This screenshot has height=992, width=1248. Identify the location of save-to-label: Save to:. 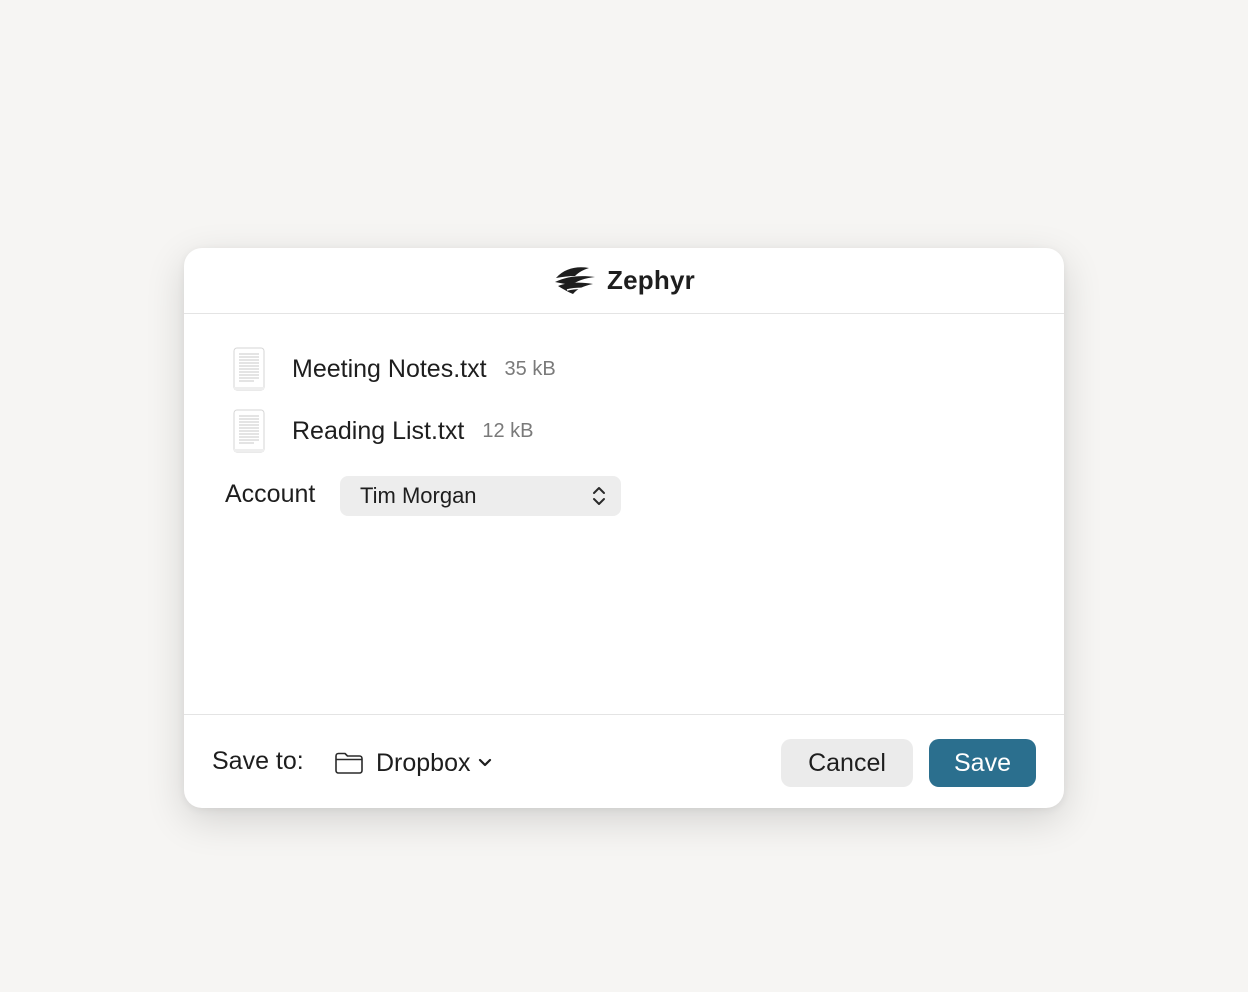
(258, 761).